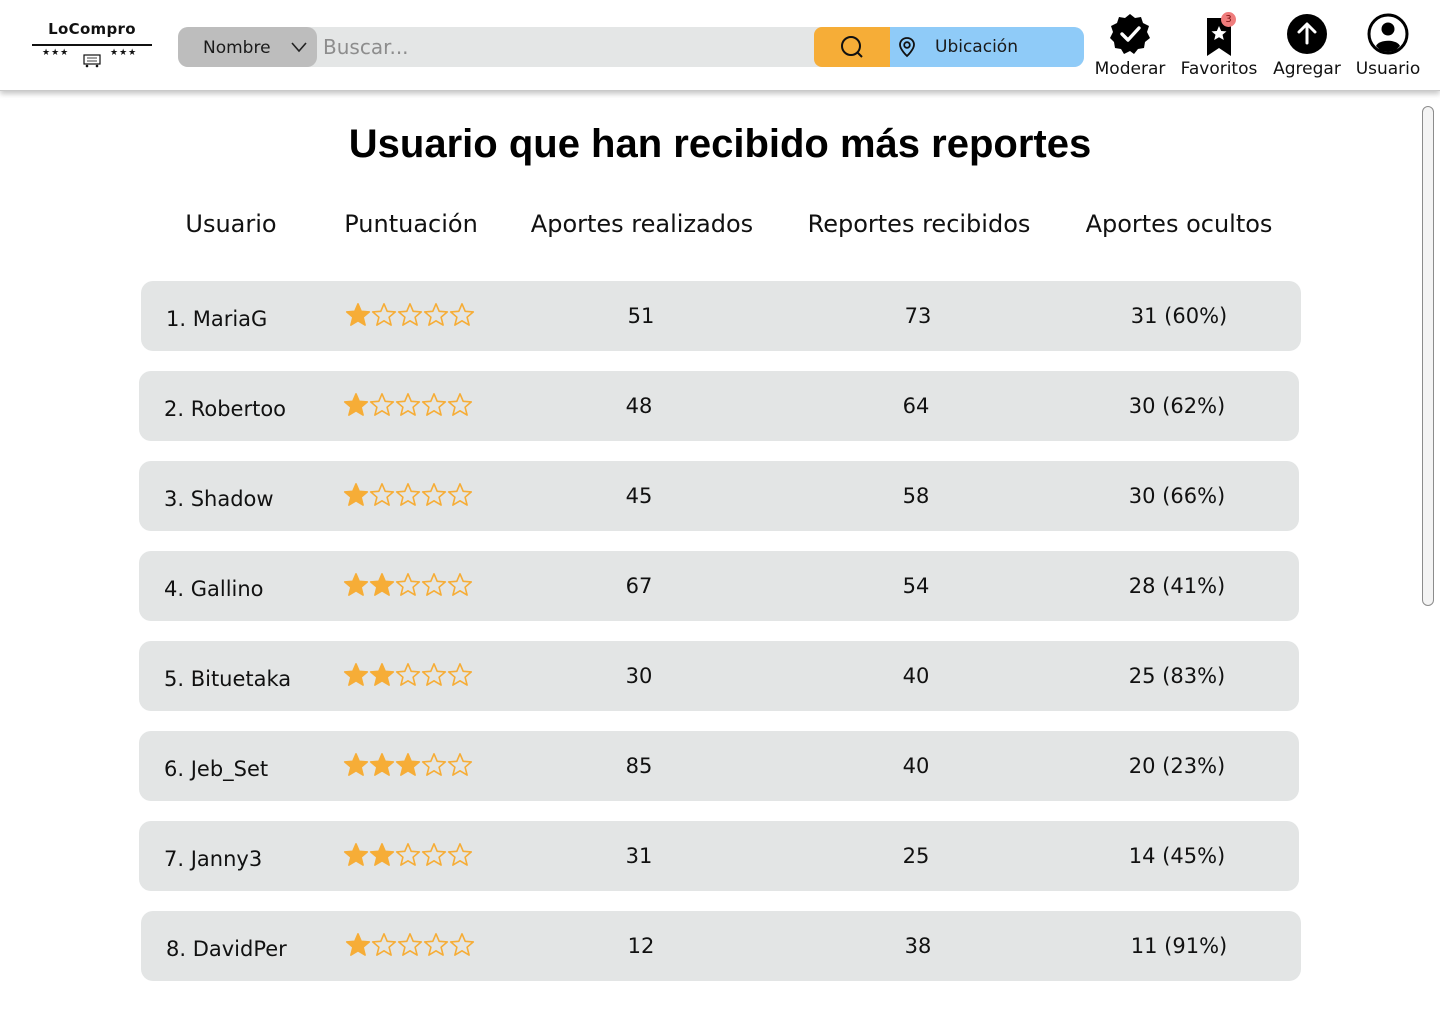  What do you see at coordinates (1219, 69) in the screenshot?
I see `nav-favorites-label: Favoritos` at bounding box center [1219, 69].